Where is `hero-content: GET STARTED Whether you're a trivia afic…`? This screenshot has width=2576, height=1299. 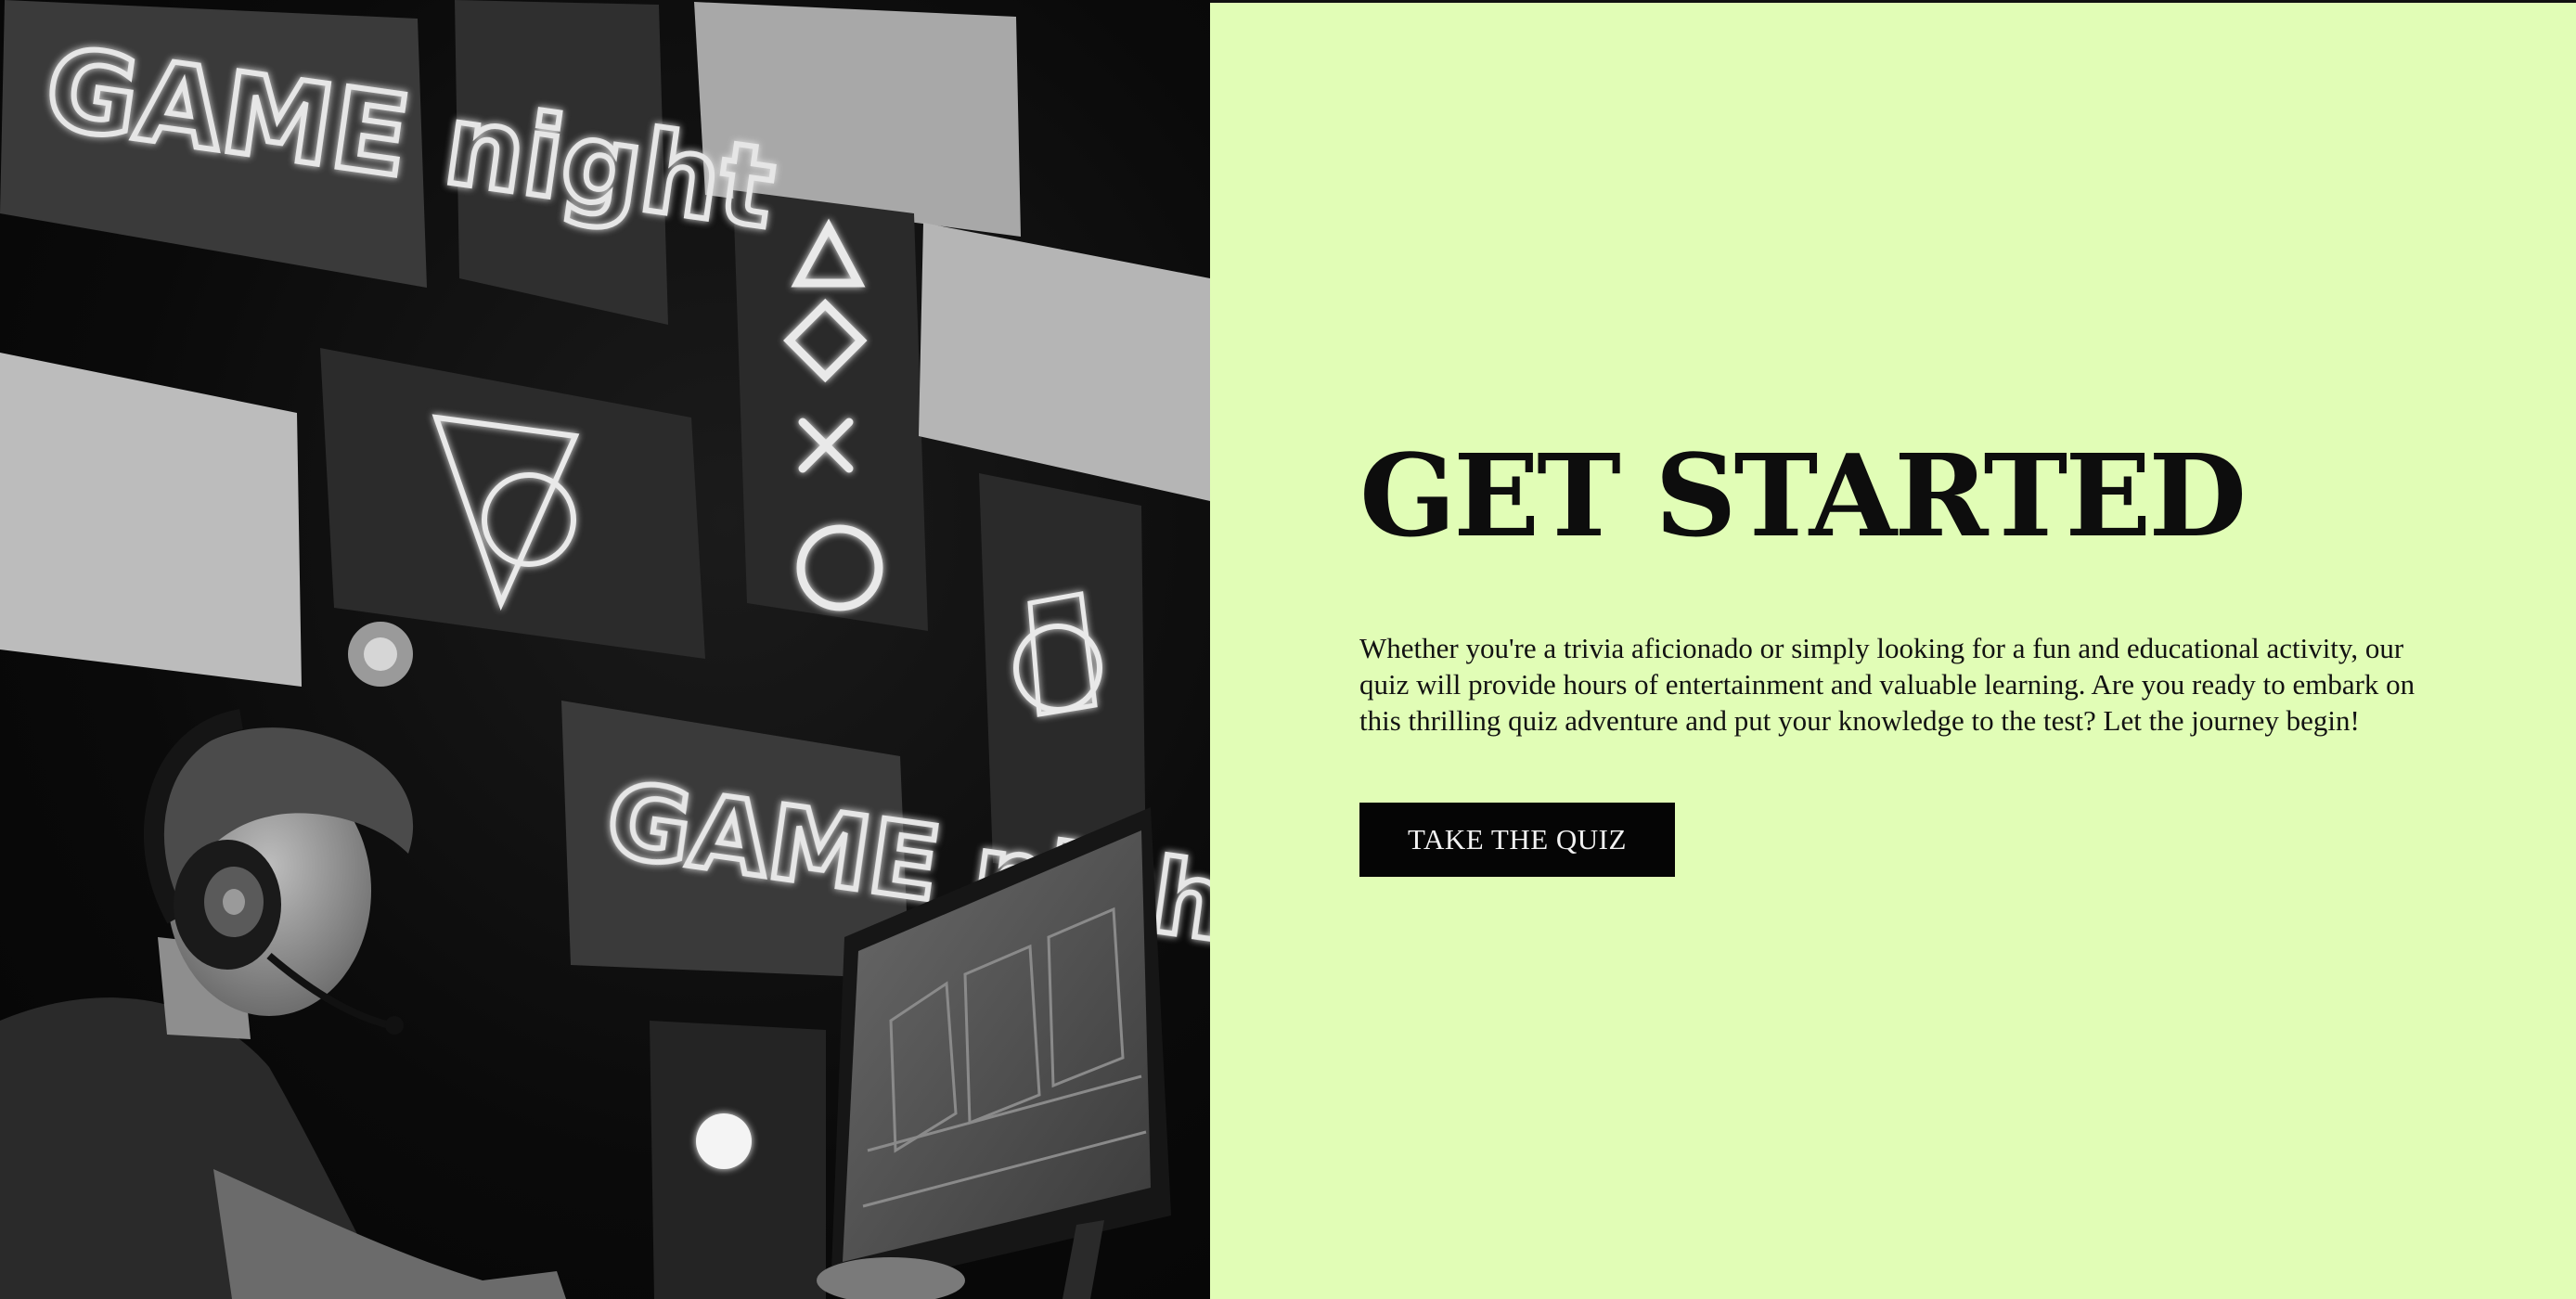
hero-content: GET STARTED Whether you're a trivia afic… is located at coordinates (1907, 658).